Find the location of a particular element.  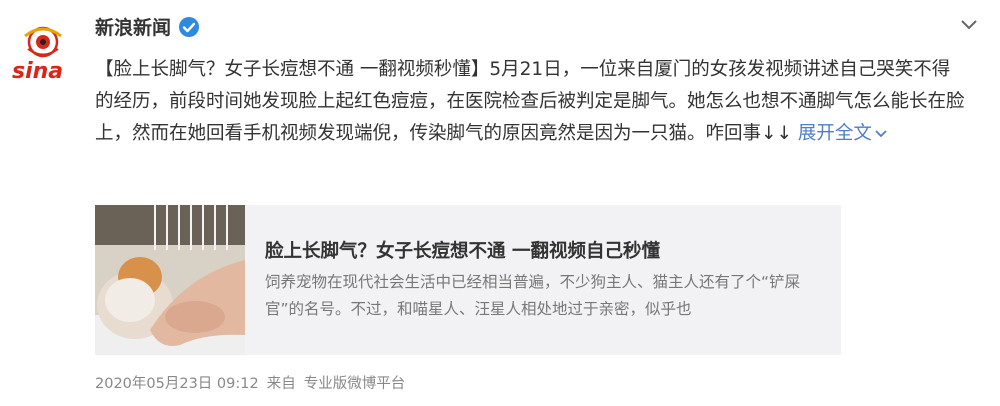

account-header: 新浪新闻 is located at coordinates (147, 26).